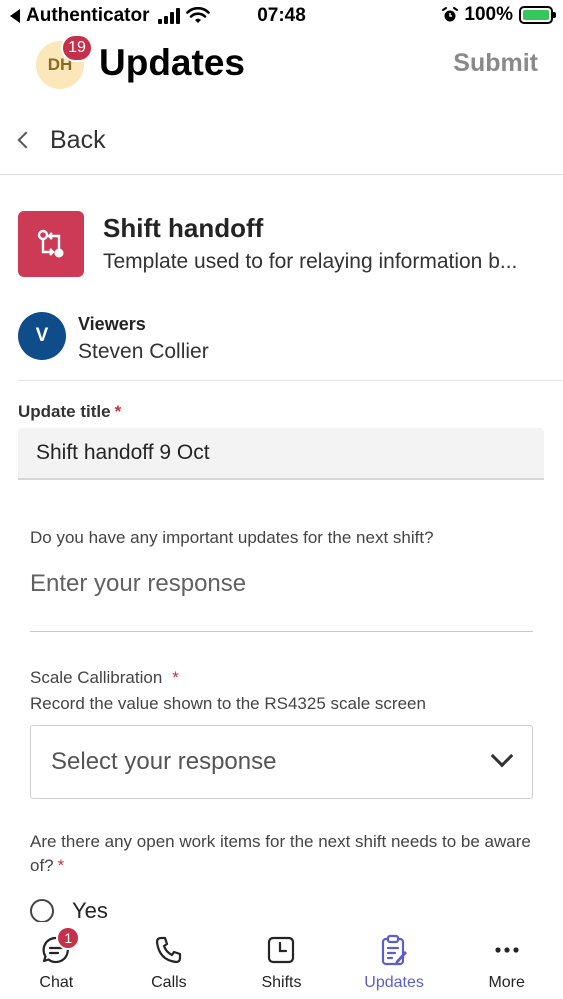 The height and width of the screenshot is (999, 563). I want to click on radio-button, so click(42, 911).